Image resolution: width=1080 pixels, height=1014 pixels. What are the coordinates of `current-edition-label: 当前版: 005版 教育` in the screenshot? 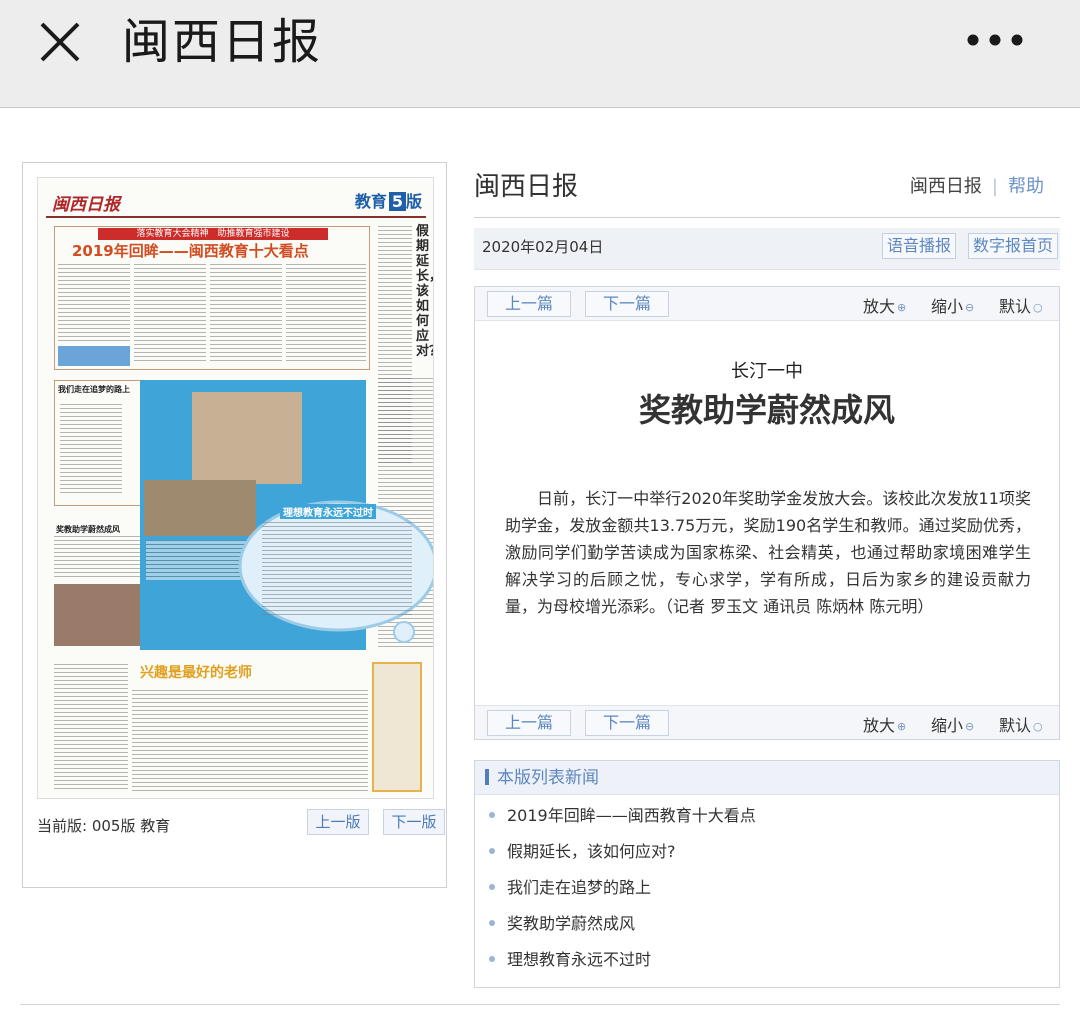 It's located at (104, 826).